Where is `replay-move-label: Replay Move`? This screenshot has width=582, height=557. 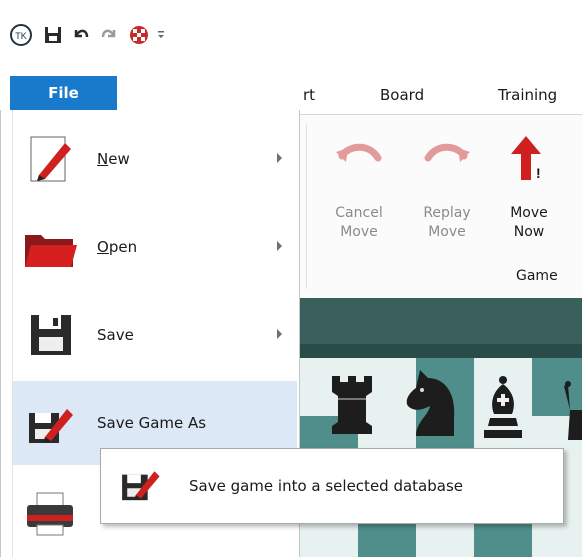 replay-move-label: Replay Move is located at coordinates (447, 222).